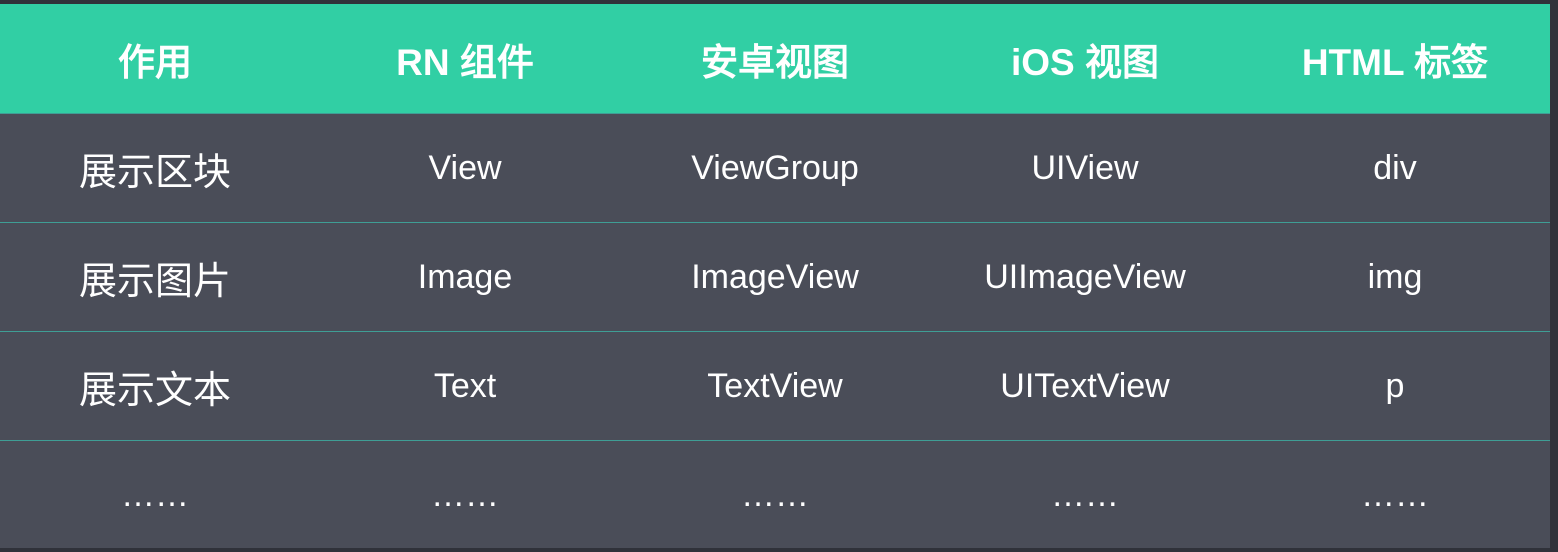 The width and height of the screenshot is (1558, 552). What do you see at coordinates (1395, 59) in the screenshot?
I see `header-html-tag: HTML 标签` at bounding box center [1395, 59].